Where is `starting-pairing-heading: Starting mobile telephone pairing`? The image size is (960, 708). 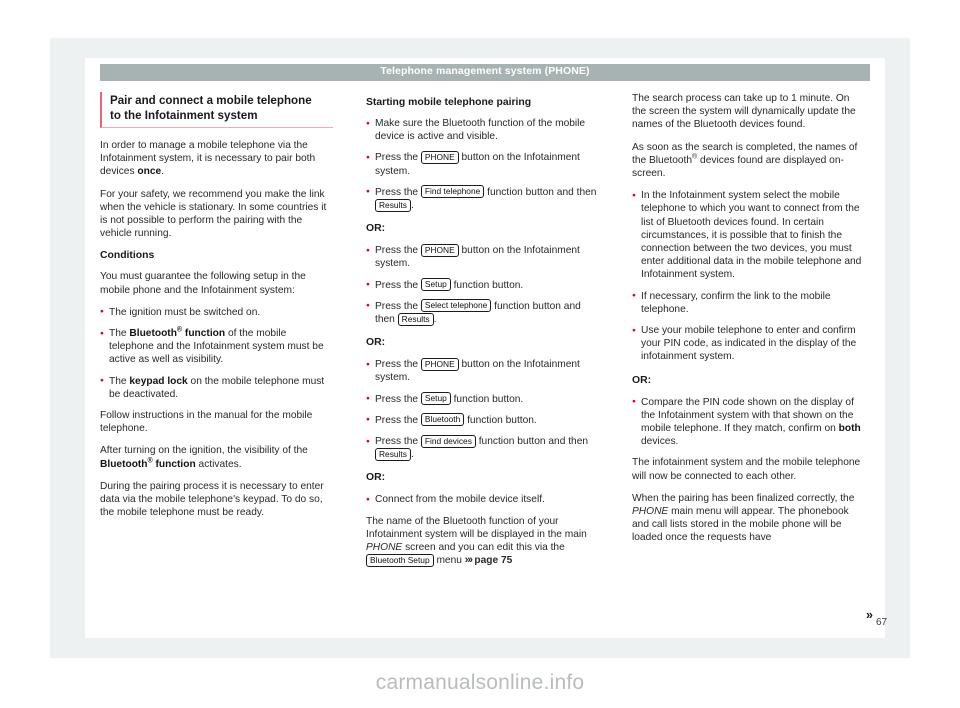 starting-pairing-heading: Starting mobile telephone pairing is located at coordinates (449, 102).